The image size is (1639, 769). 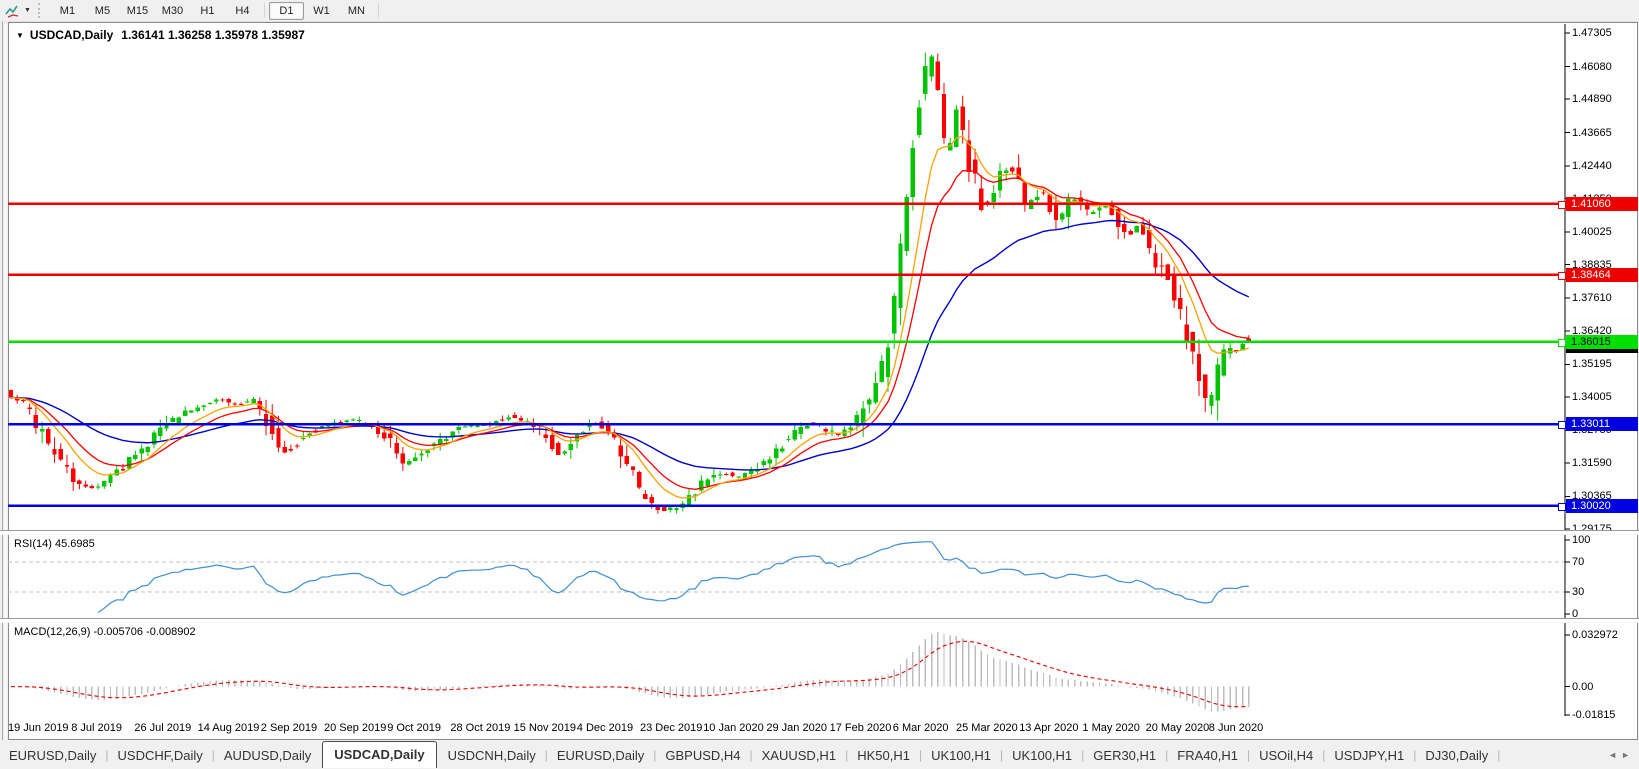 I want to click on date-tick-label: 20 Sep 2019, so click(x=355, y=728).